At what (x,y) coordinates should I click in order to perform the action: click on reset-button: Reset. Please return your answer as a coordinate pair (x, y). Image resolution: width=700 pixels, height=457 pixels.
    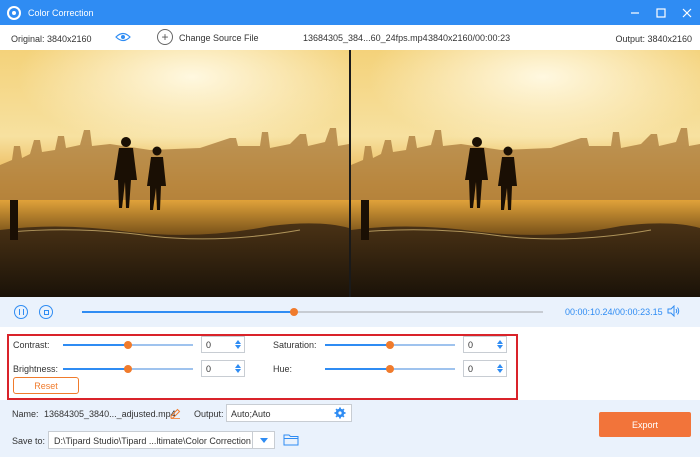
    Looking at the image, I should click on (46, 385).